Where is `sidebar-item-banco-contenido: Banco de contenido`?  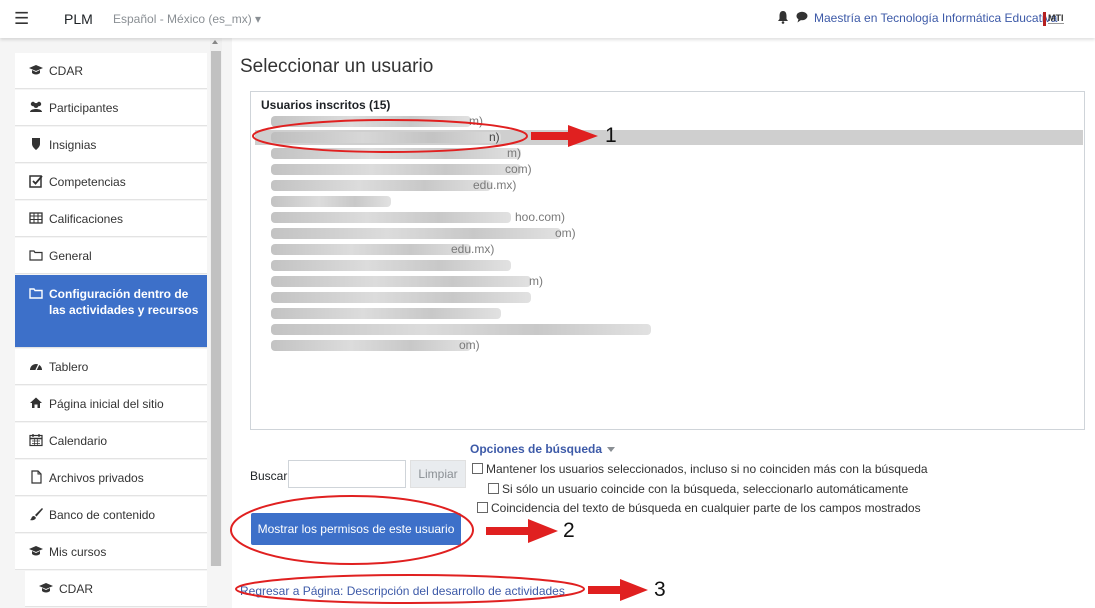 sidebar-item-banco-contenido: Banco de contenido is located at coordinates (111, 515).